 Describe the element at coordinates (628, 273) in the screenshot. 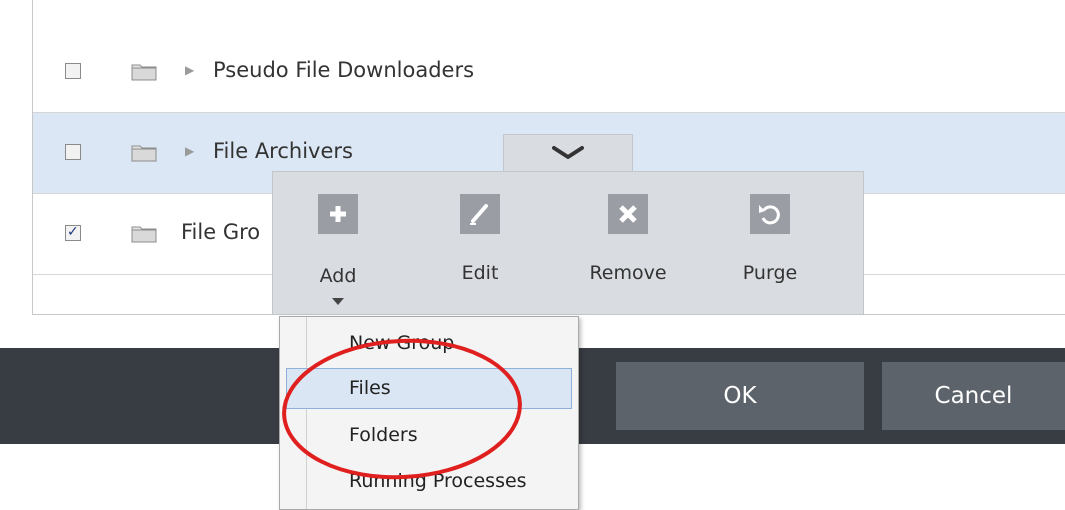

I see `remove-label: Remove` at that location.